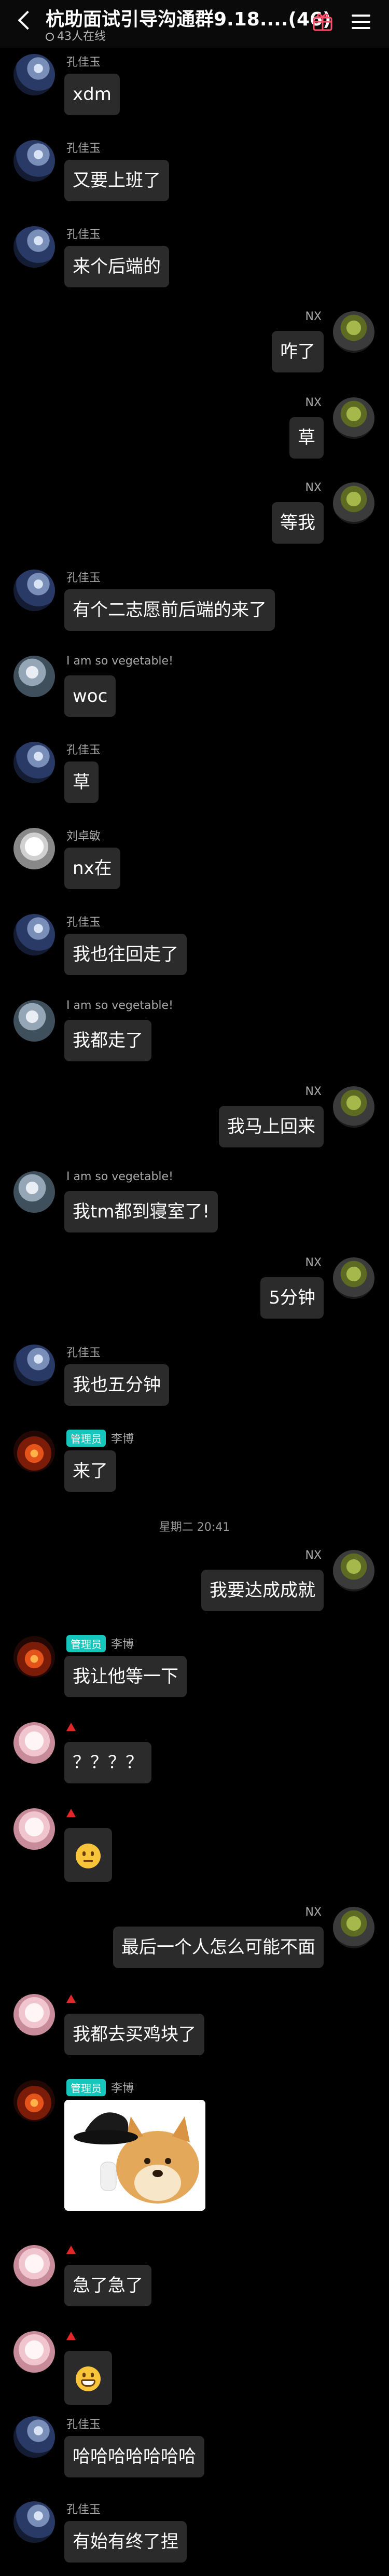  What do you see at coordinates (219, 1947) in the screenshot?
I see `message-bubble: 最后一个人怎么可能不面` at bounding box center [219, 1947].